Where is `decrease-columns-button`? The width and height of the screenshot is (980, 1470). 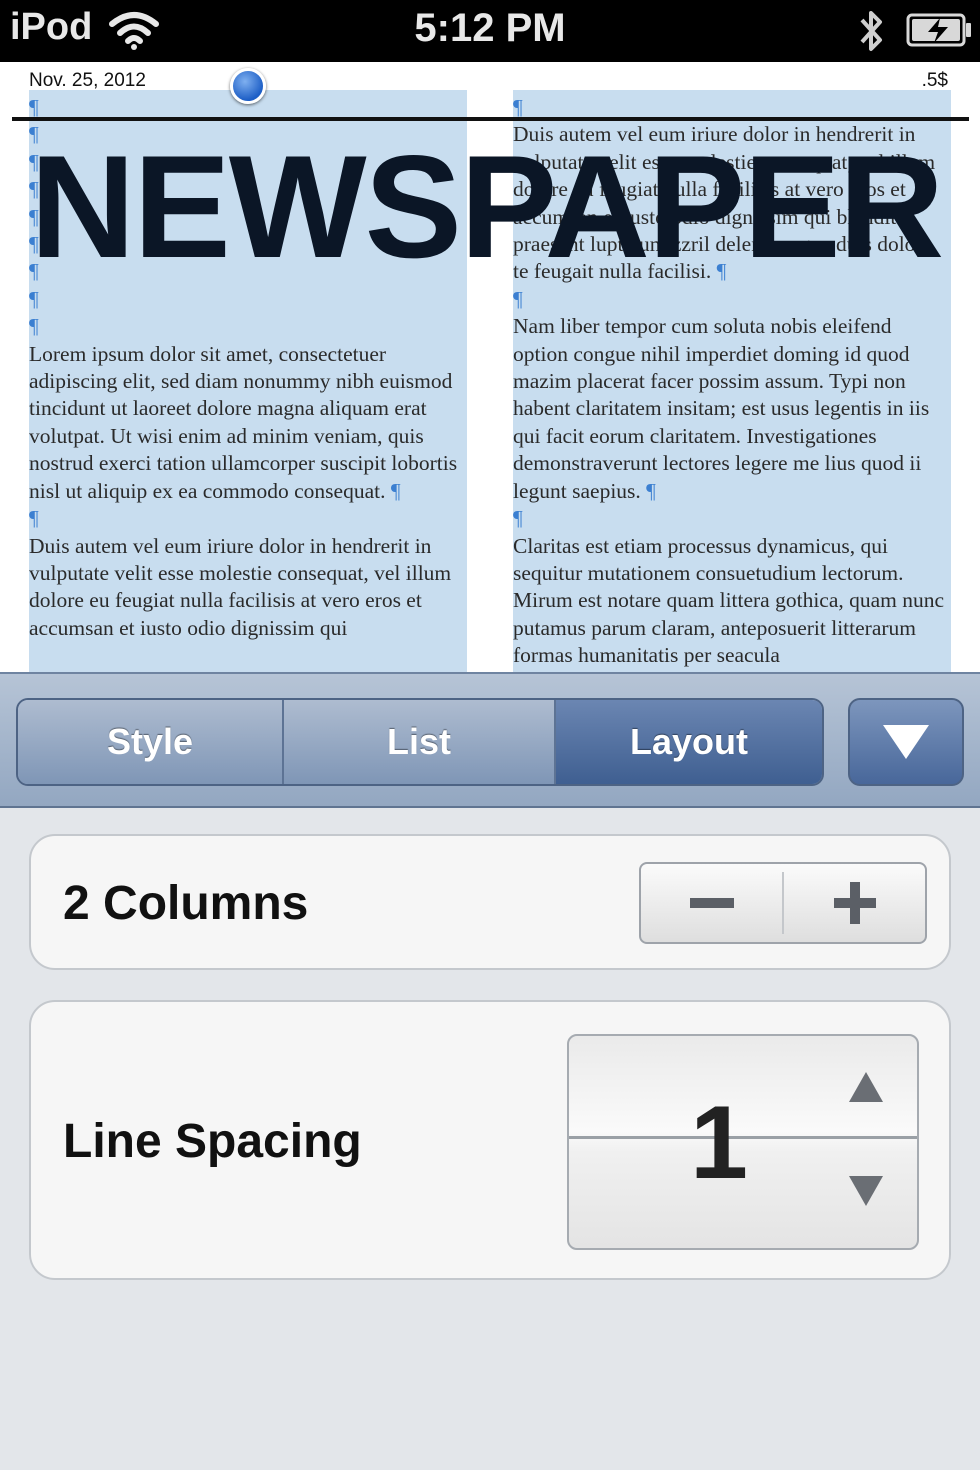
decrease-columns-button is located at coordinates (711, 903).